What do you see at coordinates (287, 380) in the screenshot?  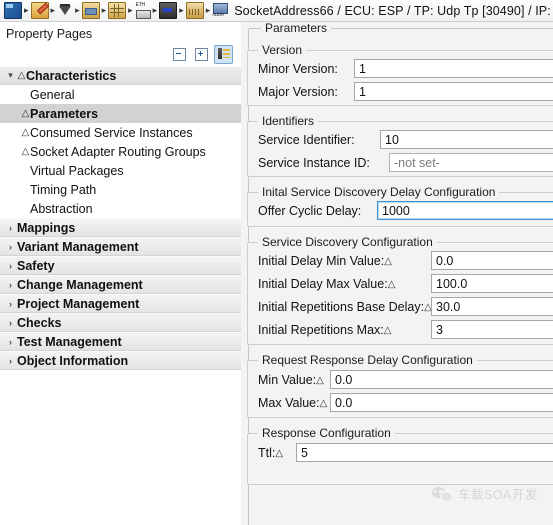 I see `min-value-label: Min Value:` at bounding box center [287, 380].